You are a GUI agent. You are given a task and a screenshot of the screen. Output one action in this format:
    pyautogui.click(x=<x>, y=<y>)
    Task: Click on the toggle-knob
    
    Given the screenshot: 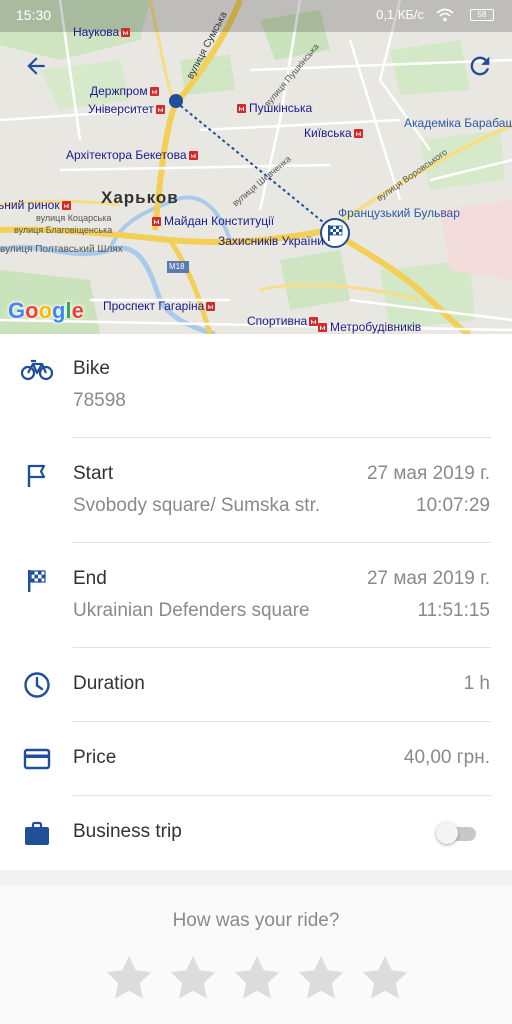 What is the action you would take?
    pyautogui.click(x=447, y=833)
    